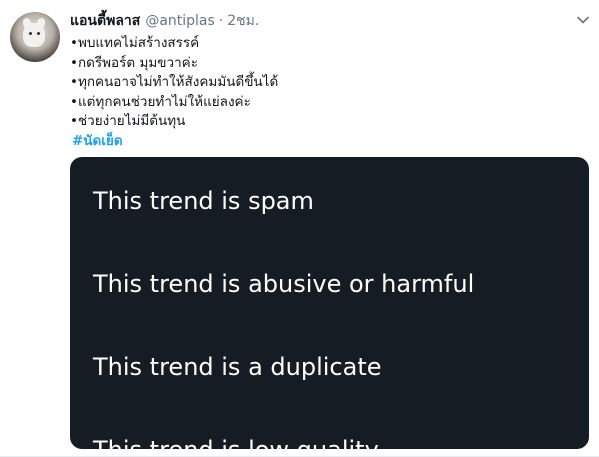 This screenshot has height=457, width=599. Describe the element at coordinates (160, 101) in the screenshot. I see `tweet-text-line: •แต่ทุกคนช่วยทำไม่ให้แย่ลงค่ะ` at that location.